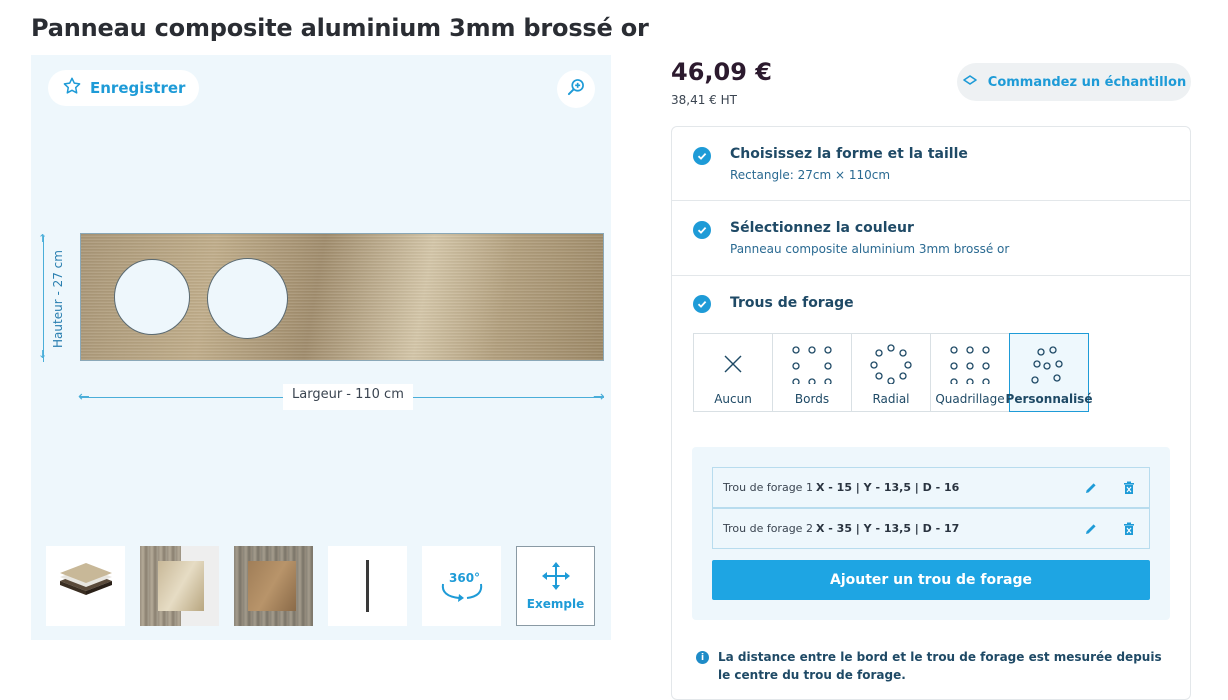  I want to click on thumbnail-strip: 360° Exemple, so click(320, 586).